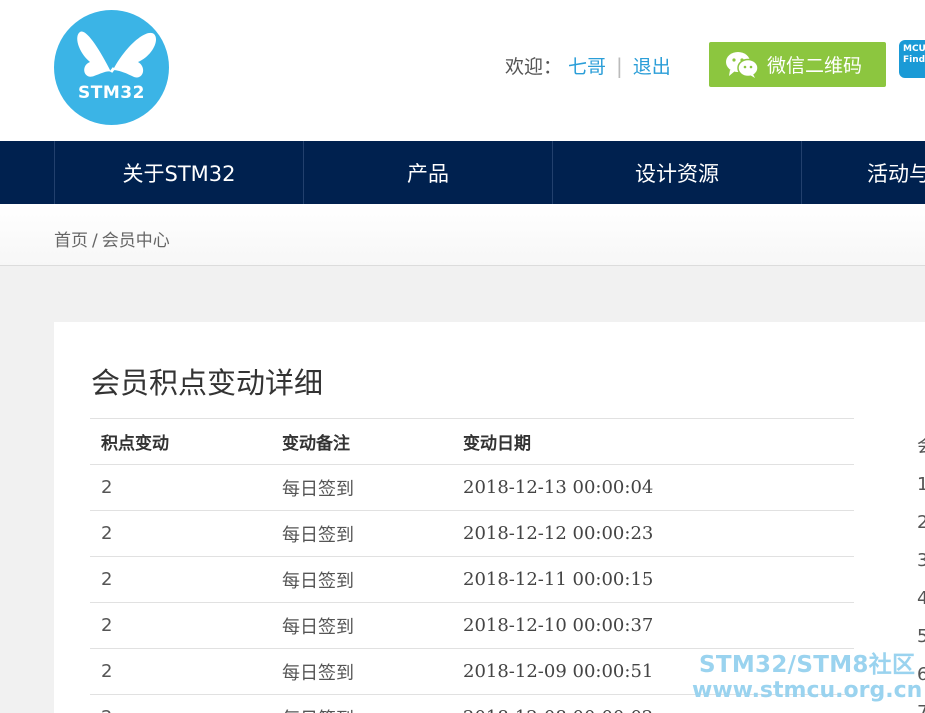 The height and width of the screenshot is (713, 925). Describe the element at coordinates (921, 447) in the screenshot. I see `side-column-header: 会` at that location.